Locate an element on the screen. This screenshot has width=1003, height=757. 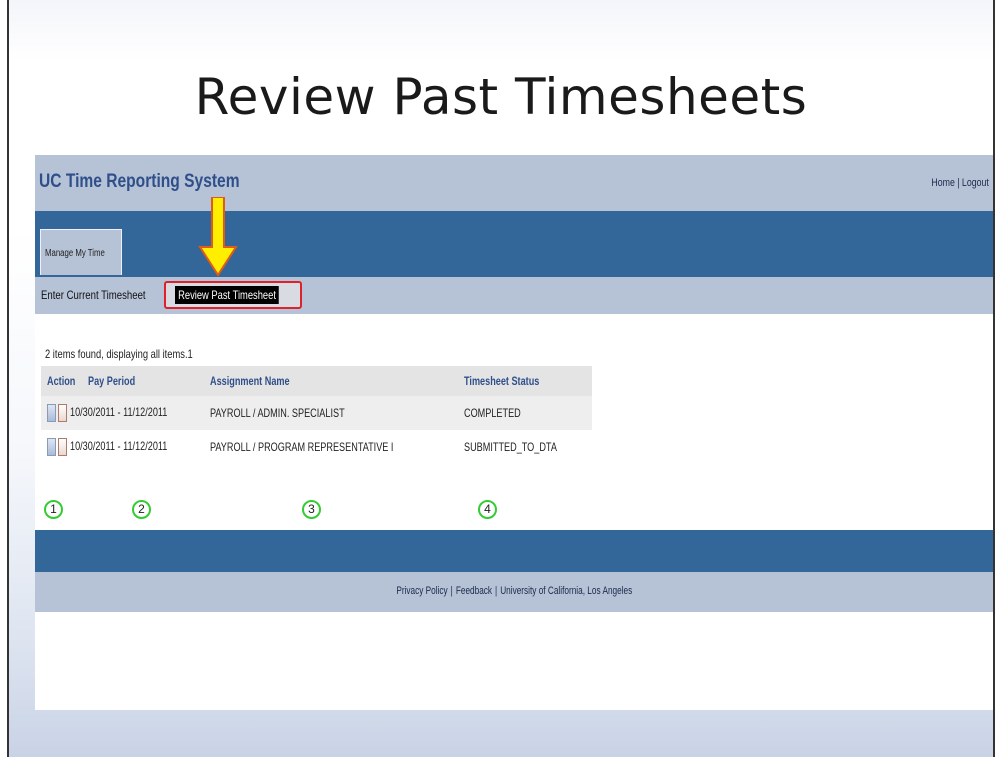
assignment-cell: PAYROLL / PROGRAM REPRESENTATIVE I is located at coordinates (302, 447).